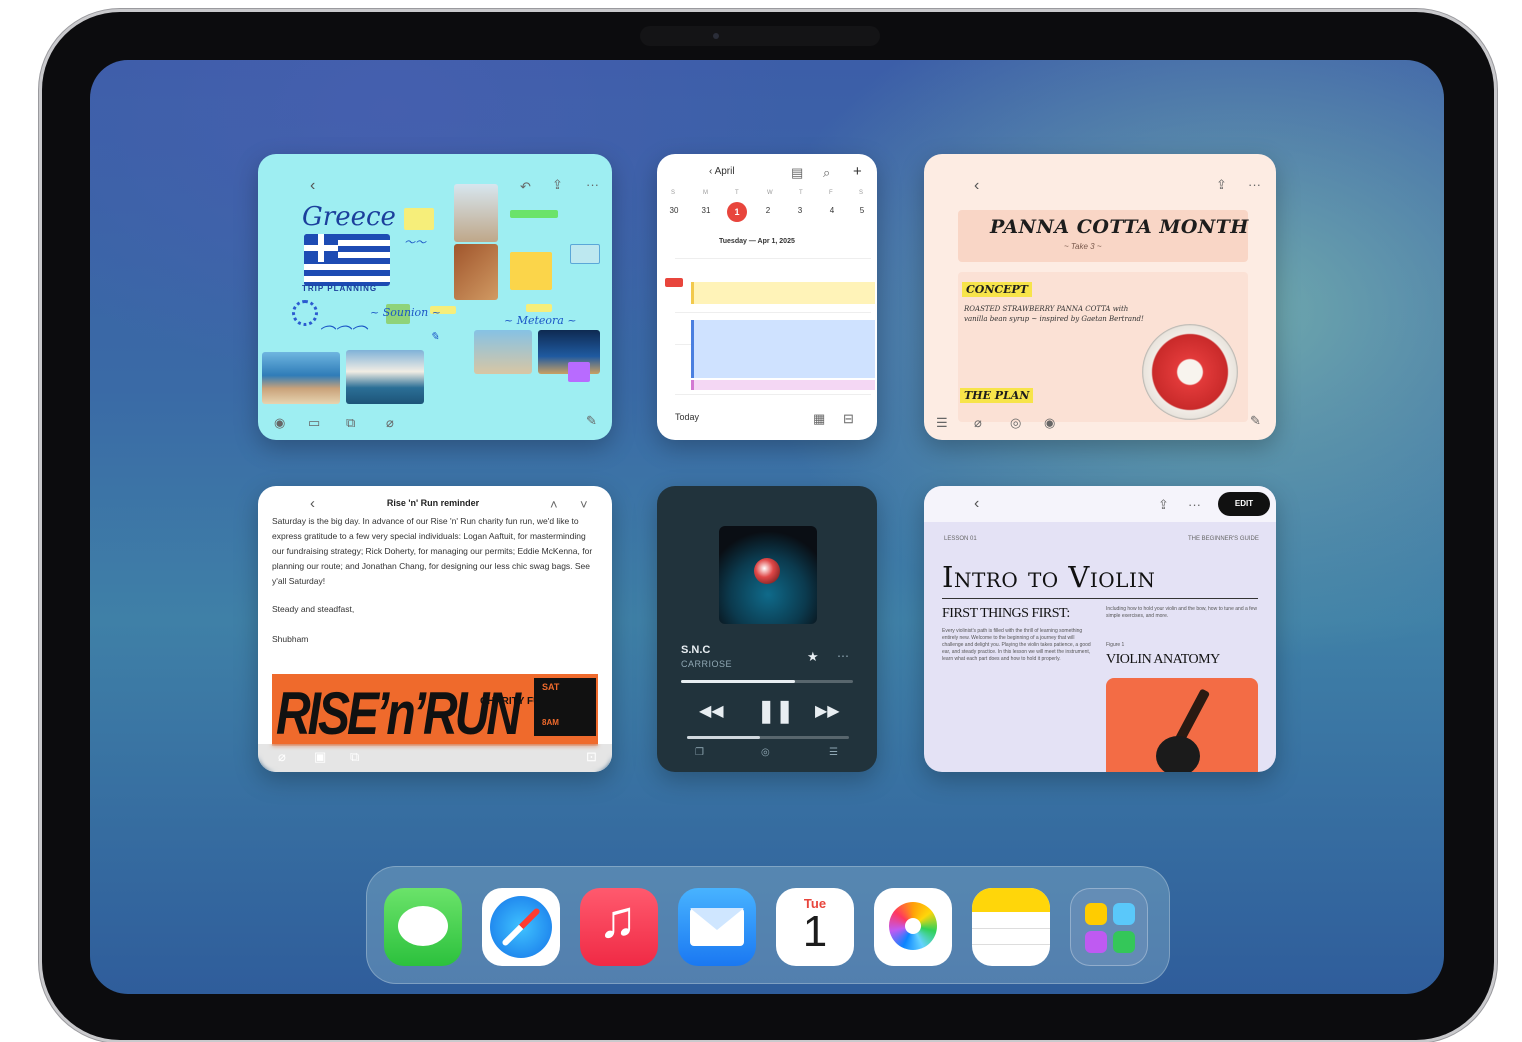 This screenshot has height=1042, width=1522. I want to click on favorite-star-icon: ★, so click(813, 656).